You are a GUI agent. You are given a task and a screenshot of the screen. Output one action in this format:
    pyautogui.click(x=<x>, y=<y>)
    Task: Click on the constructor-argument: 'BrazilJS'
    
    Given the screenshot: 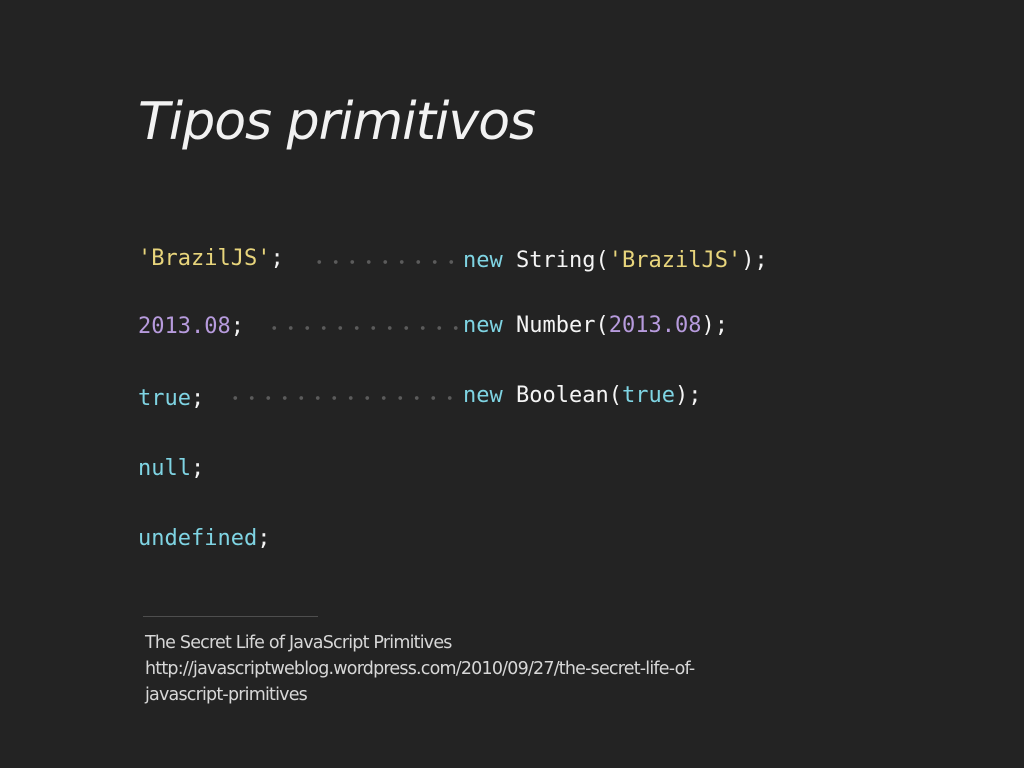 What is the action you would take?
    pyautogui.click(x=675, y=260)
    